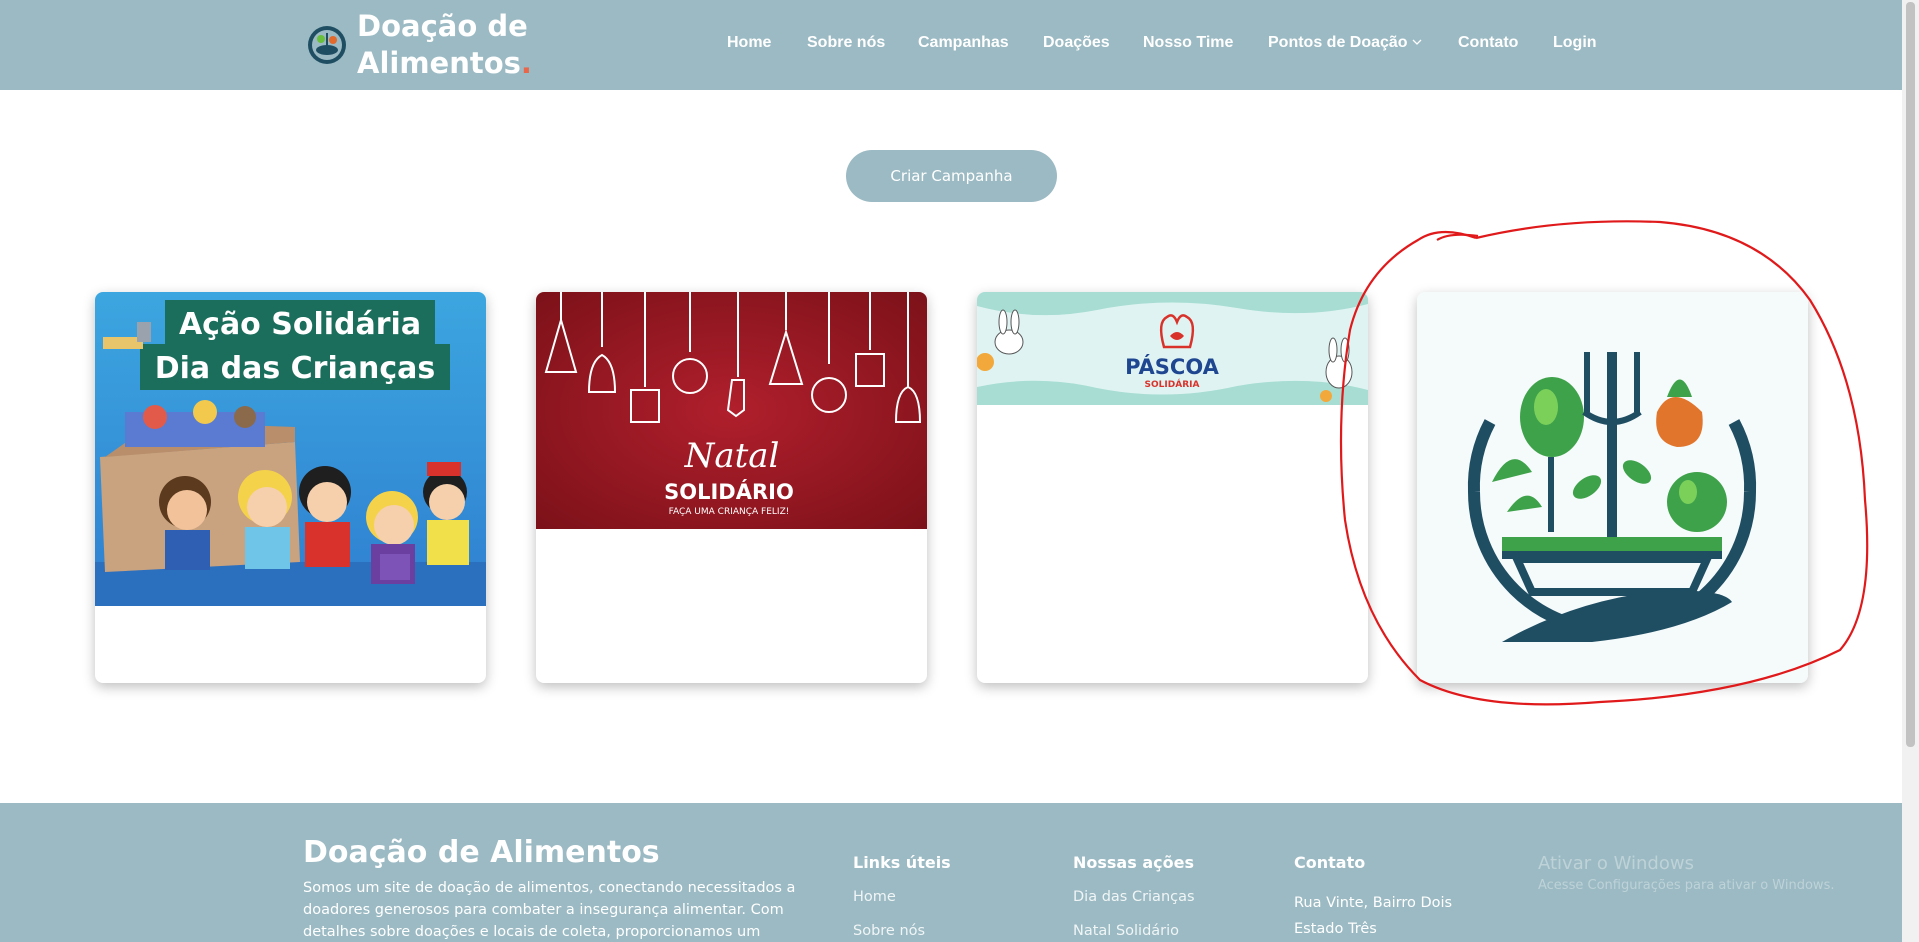 The width and height of the screenshot is (1919, 942). Describe the element at coordinates (749, 43) in the screenshot. I see `nav-home: Home` at that location.